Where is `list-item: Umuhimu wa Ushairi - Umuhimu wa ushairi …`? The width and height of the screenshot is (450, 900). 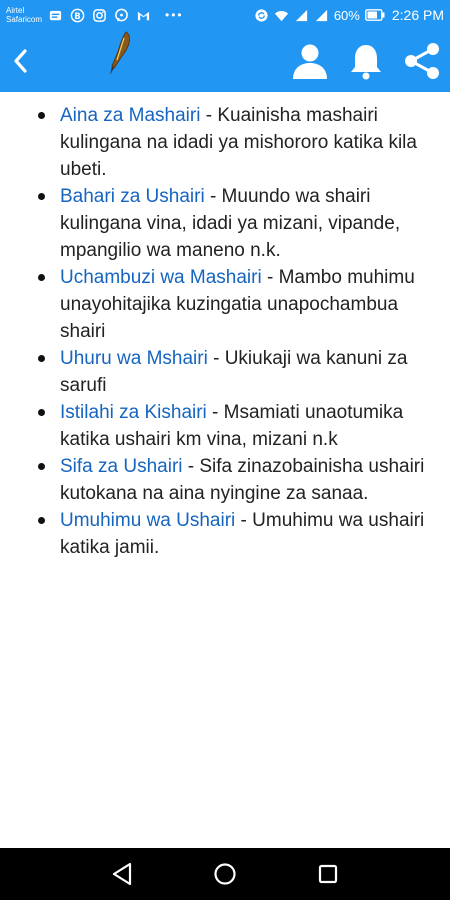 list-item: Umuhimu wa Ushairi - Umuhimu wa ushairi … is located at coordinates (236, 534).